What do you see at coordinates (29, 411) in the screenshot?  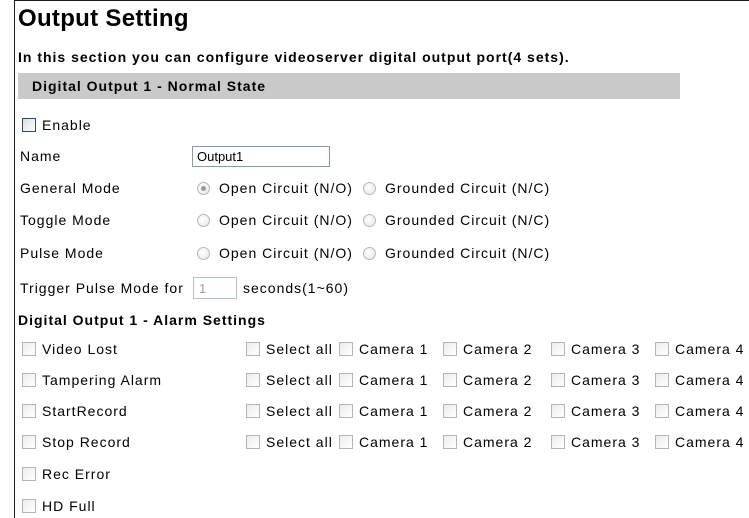 I see `start-record-checkbox` at bounding box center [29, 411].